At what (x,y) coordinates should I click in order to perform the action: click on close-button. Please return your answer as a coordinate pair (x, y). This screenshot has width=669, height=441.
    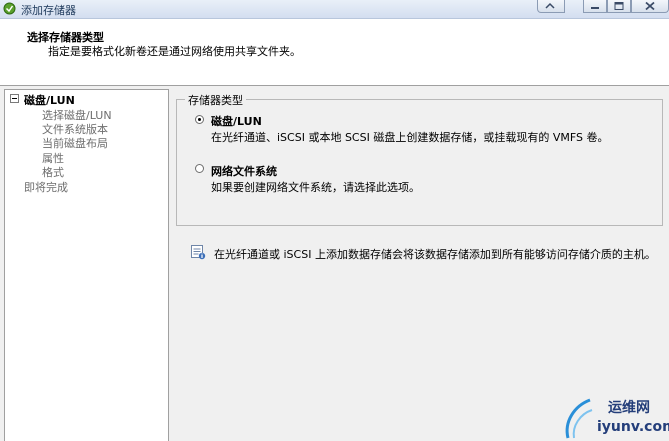
    Looking at the image, I should click on (650, 6).